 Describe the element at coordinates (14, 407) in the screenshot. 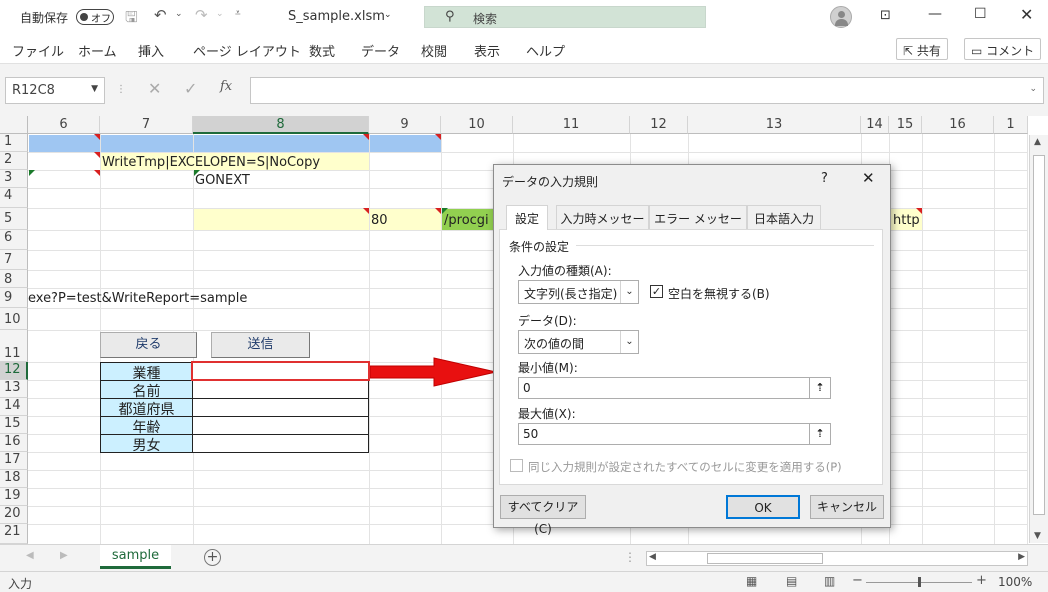

I see `row-header: 14` at that location.